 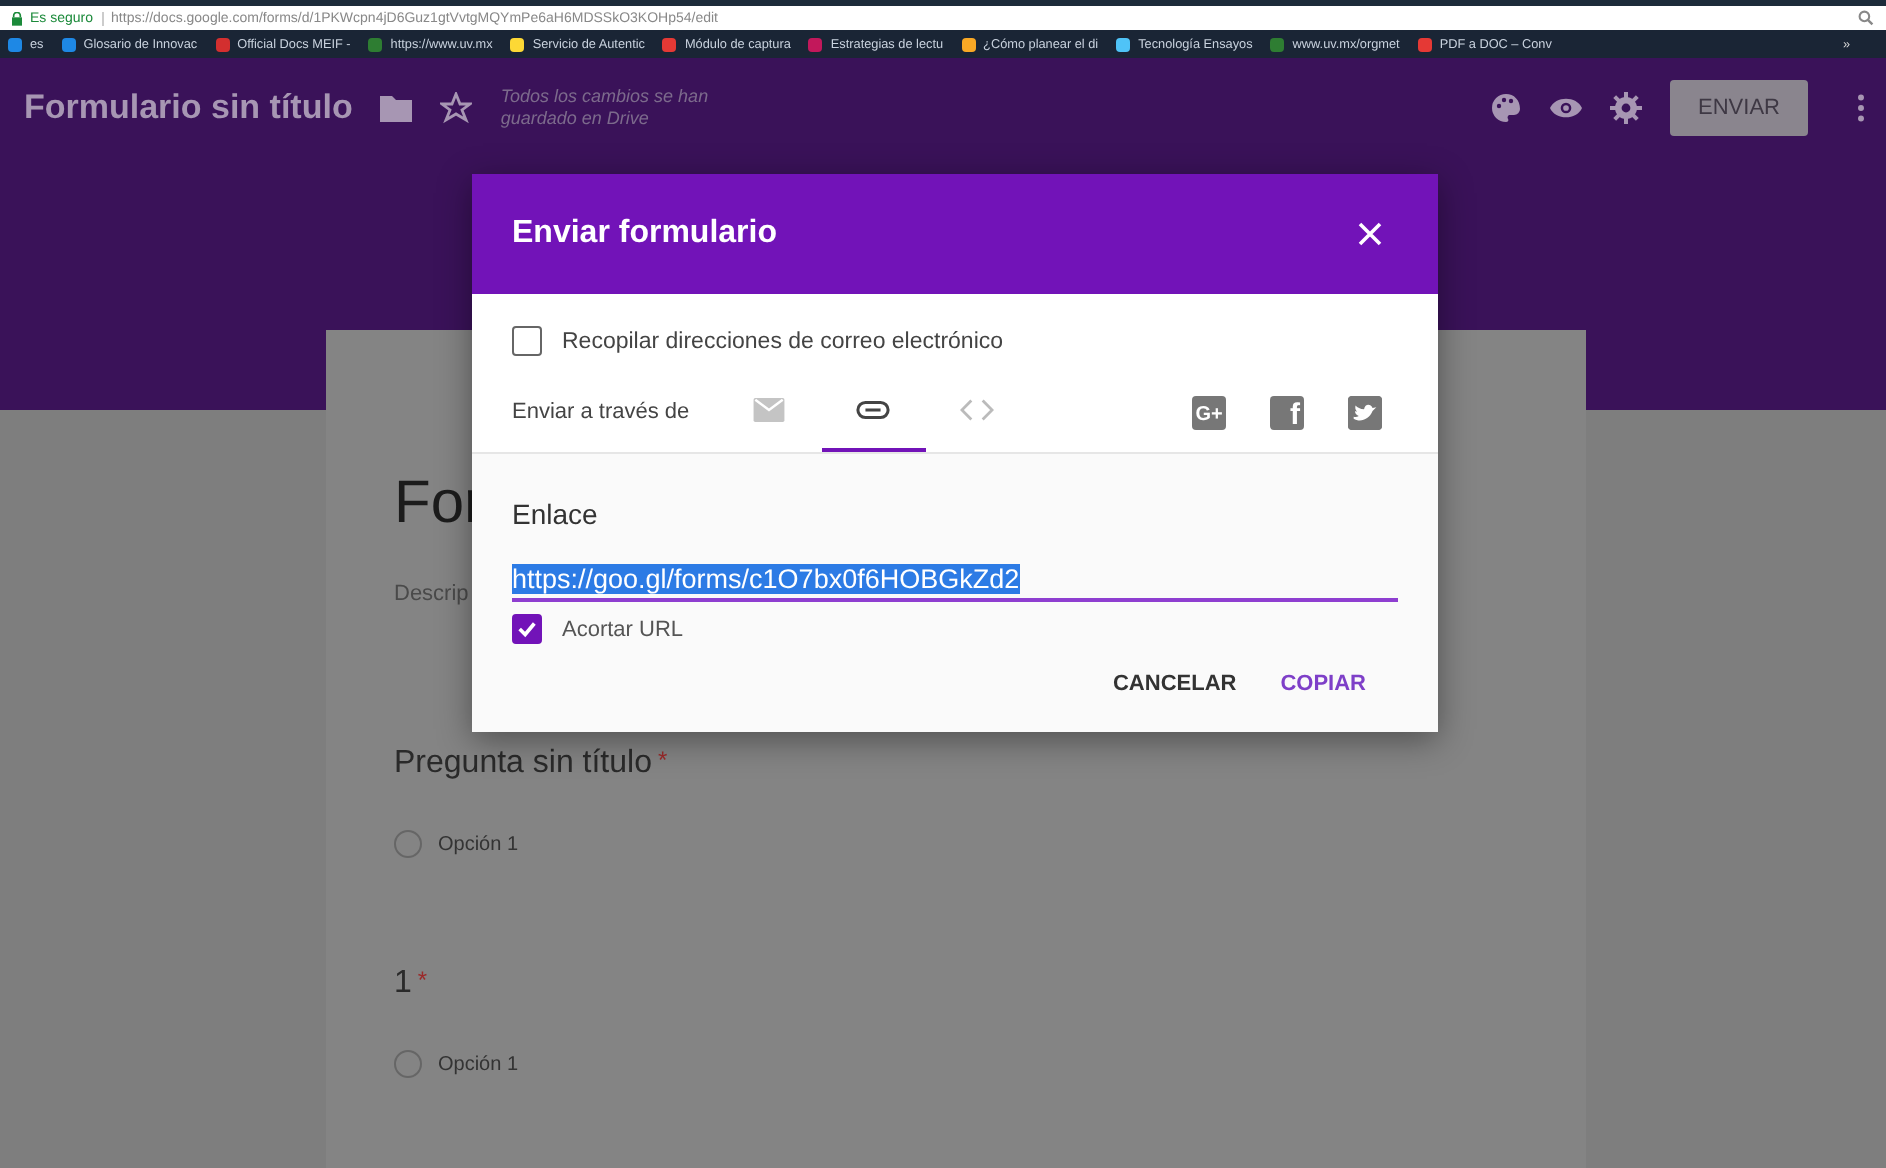 I want to click on form-description: Descrip, so click(x=431, y=594).